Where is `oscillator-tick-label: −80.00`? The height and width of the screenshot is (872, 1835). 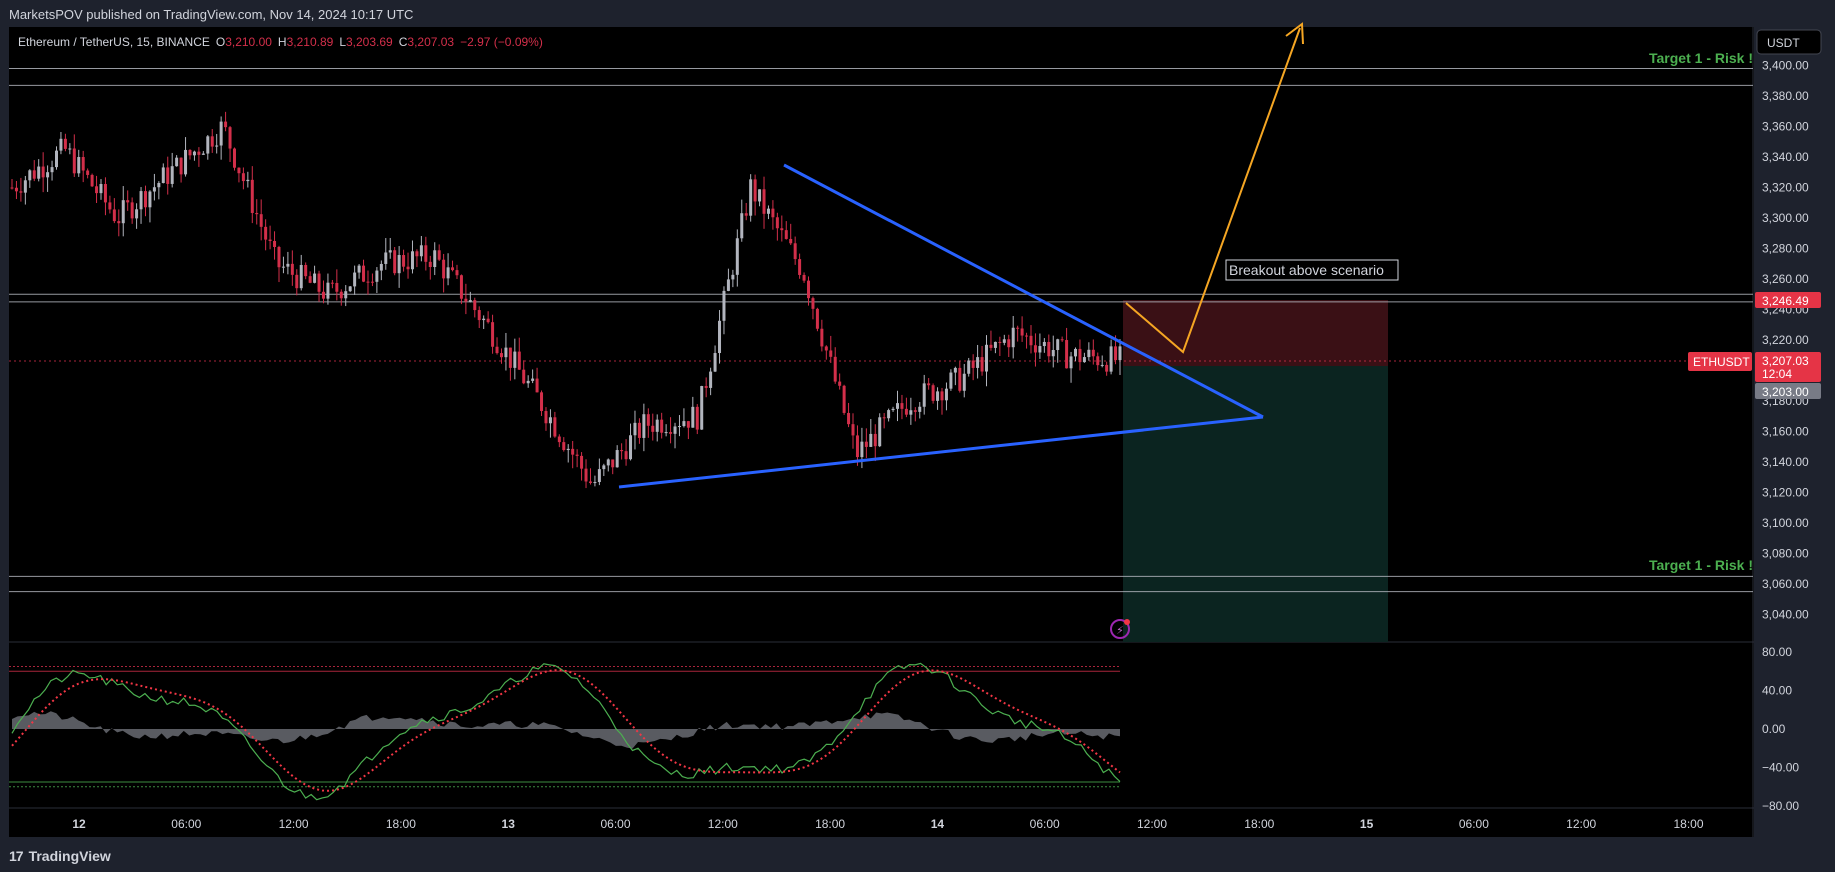 oscillator-tick-label: −80.00 is located at coordinates (1780, 806).